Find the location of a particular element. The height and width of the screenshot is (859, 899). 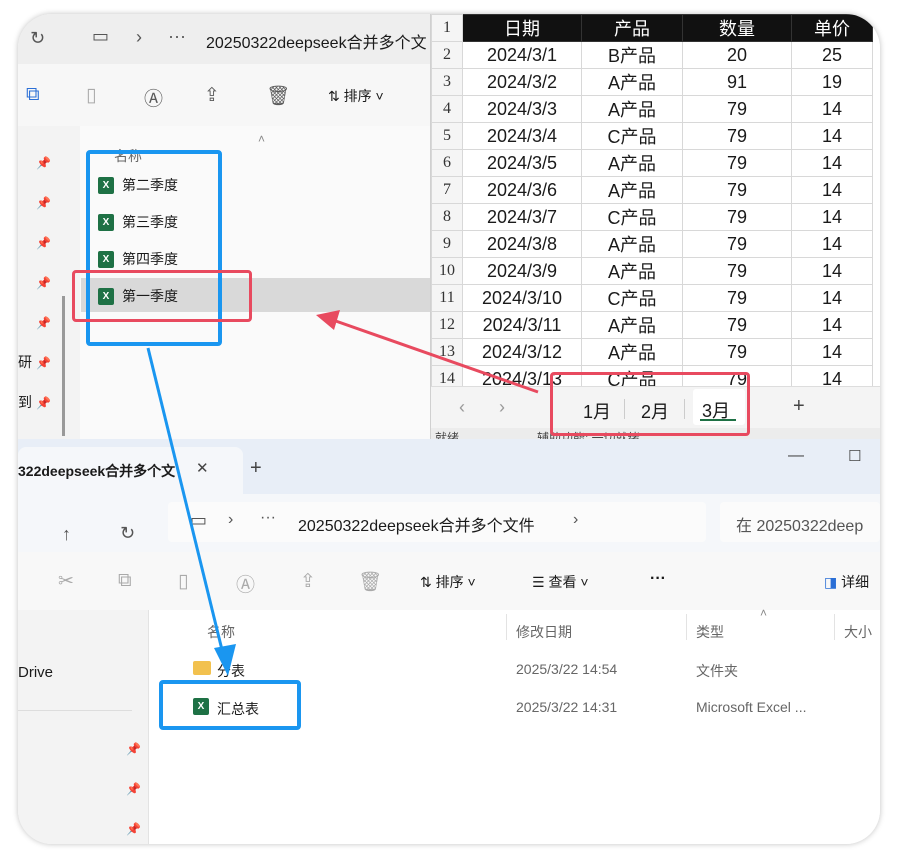

red-arrow-line is located at coordinates (434, 355).